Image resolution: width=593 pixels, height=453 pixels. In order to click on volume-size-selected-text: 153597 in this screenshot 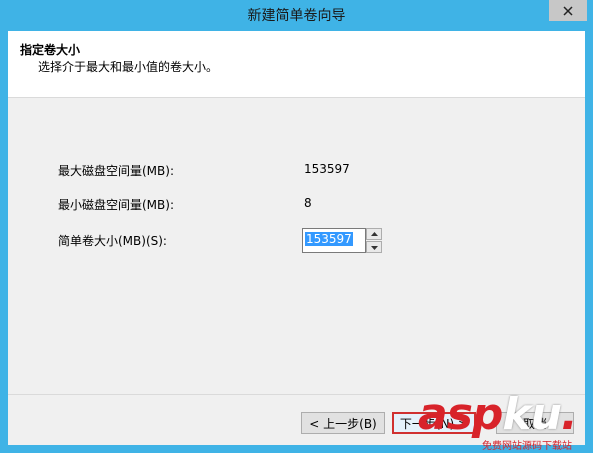, I will do `click(329, 239)`.